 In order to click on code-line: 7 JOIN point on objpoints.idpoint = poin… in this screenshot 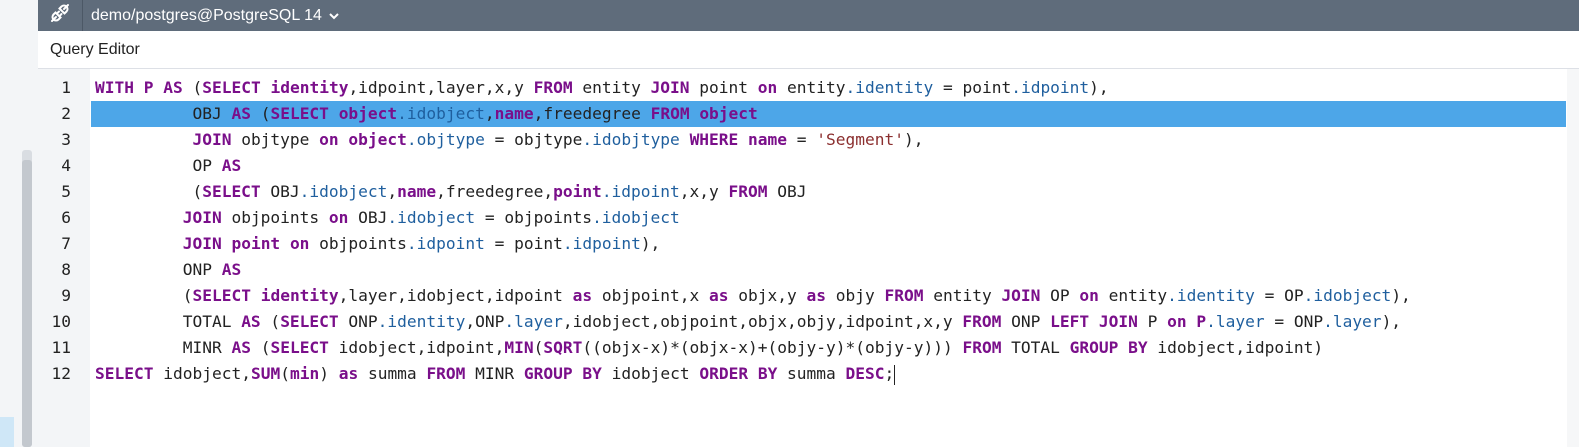, I will do `click(802, 244)`.